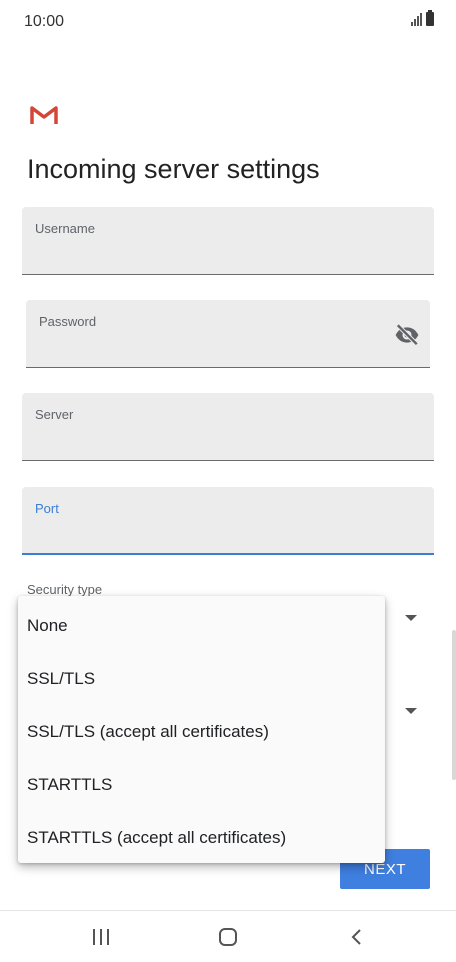 This screenshot has height=962, width=456. Describe the element at coordinates (201, 678) in the screenshot. I see `menu-item-ssl-tls: SSL/TLS` at that location.